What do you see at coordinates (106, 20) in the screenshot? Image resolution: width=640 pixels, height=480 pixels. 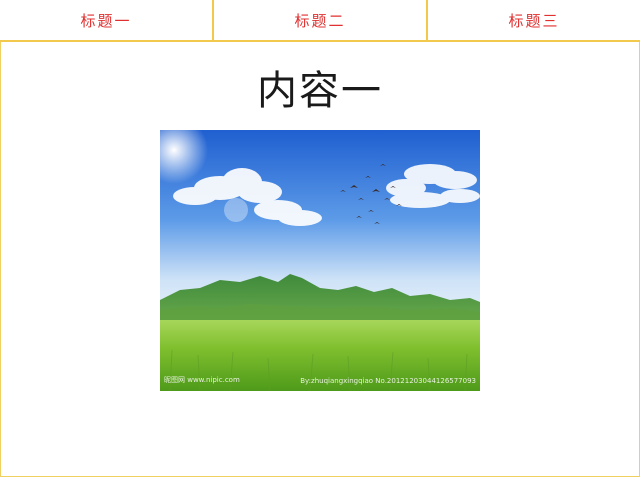 I see `tab-1: 标题一` at bounding box center [106, 20].